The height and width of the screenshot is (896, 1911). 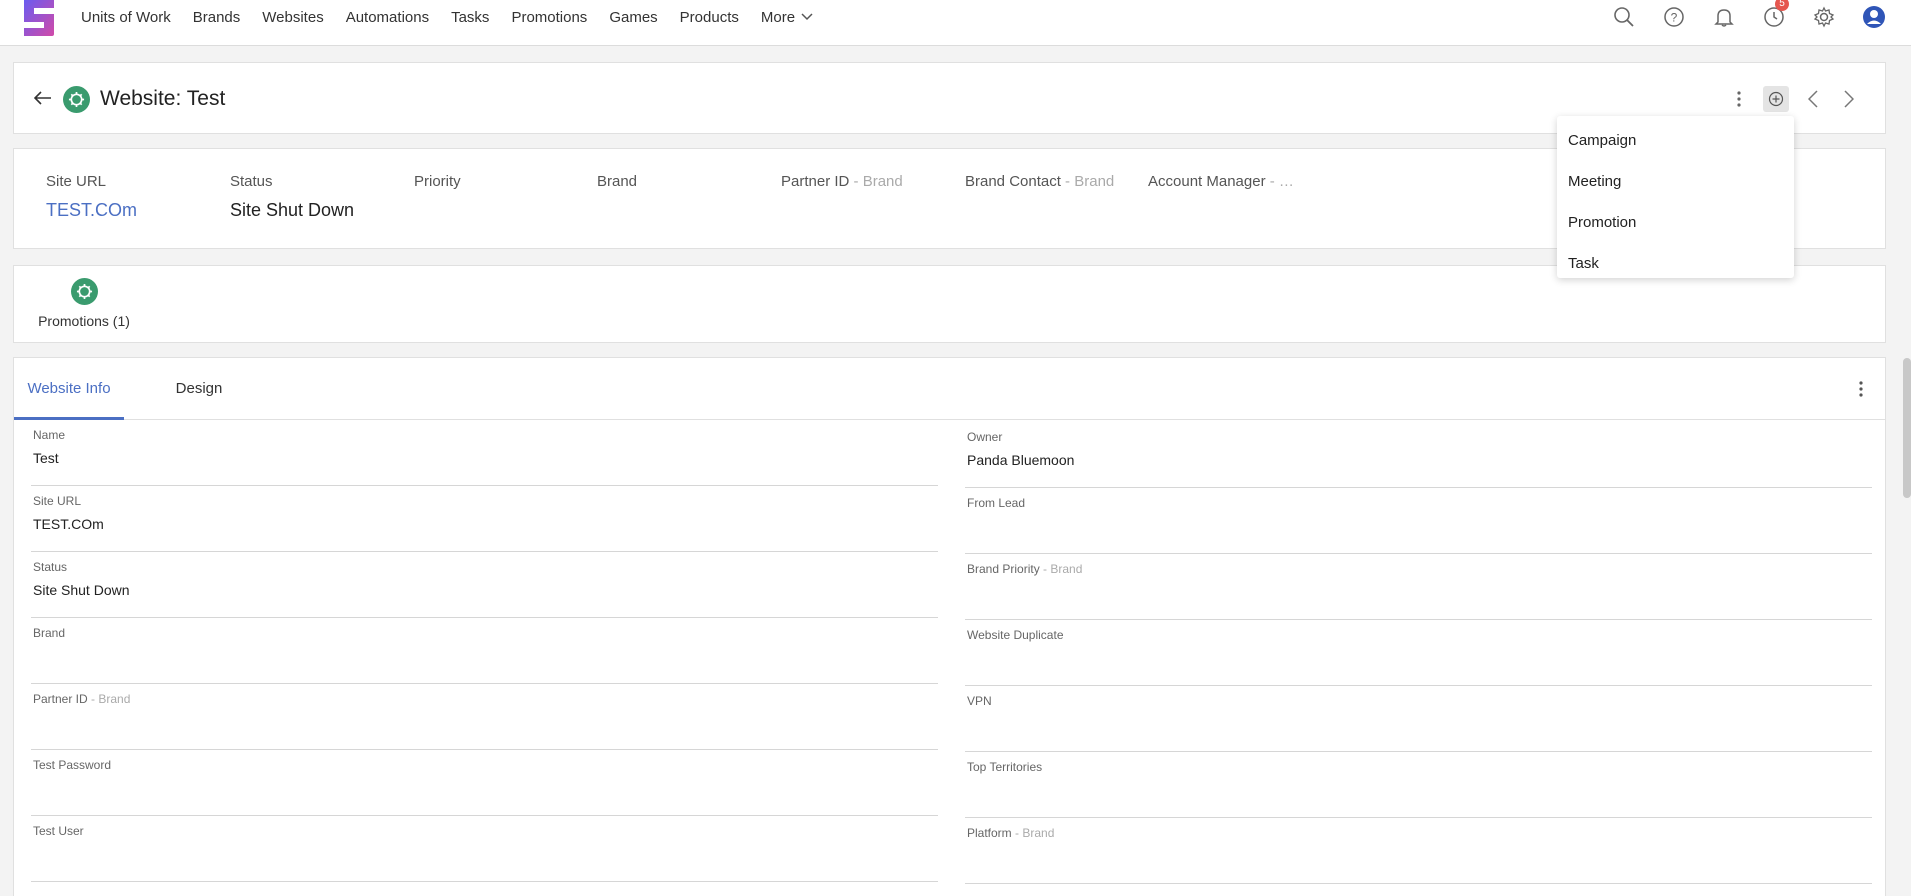 What do you see at coordinates (387, 17) in the screenshot?
I see `nav-automations: Automations` at bounding box center [387, 17].